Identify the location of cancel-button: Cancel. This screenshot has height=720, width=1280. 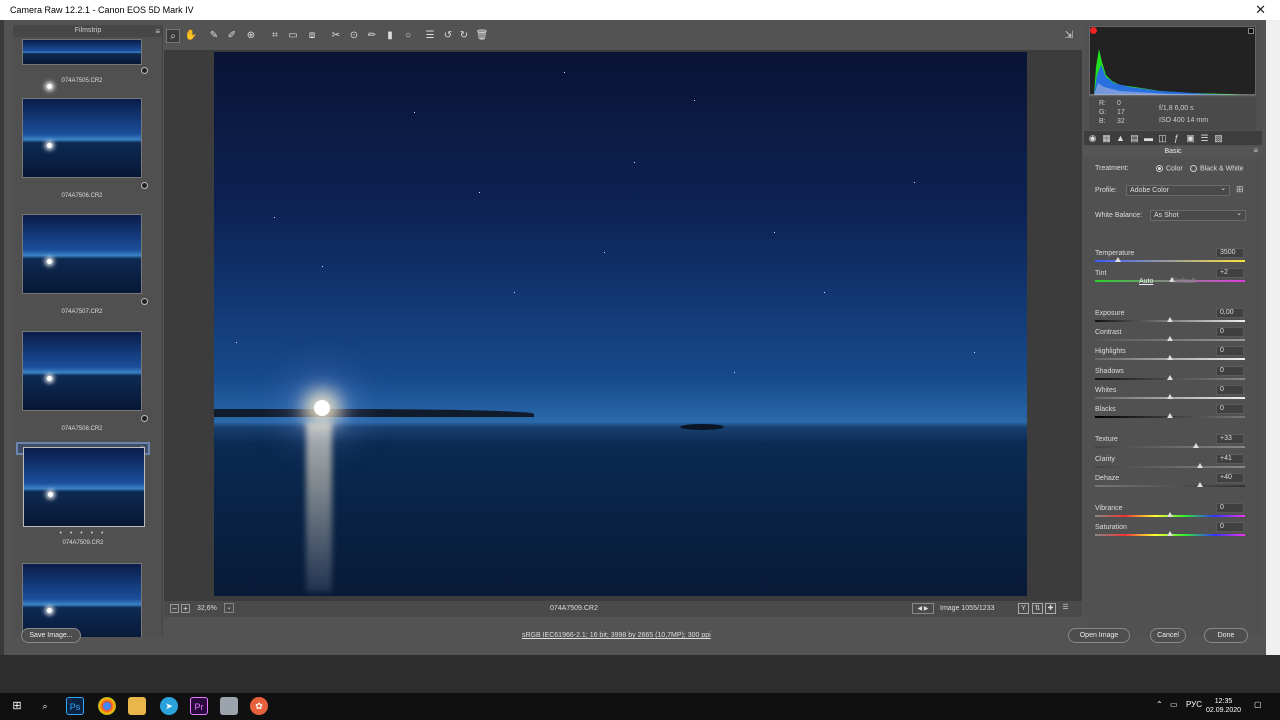
(1168, 635).